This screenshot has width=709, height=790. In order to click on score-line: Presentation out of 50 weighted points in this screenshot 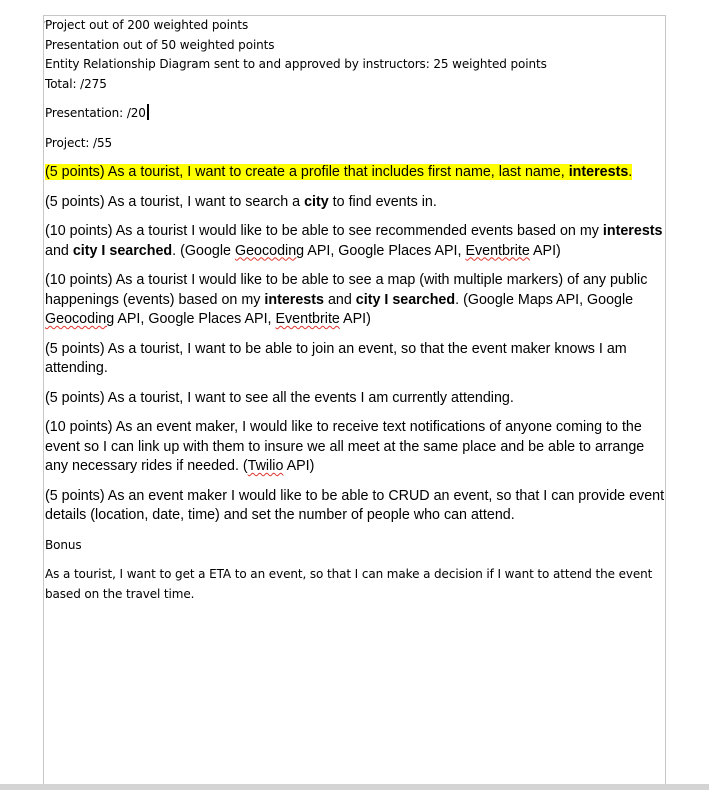, I will do `click(160, 44)`.